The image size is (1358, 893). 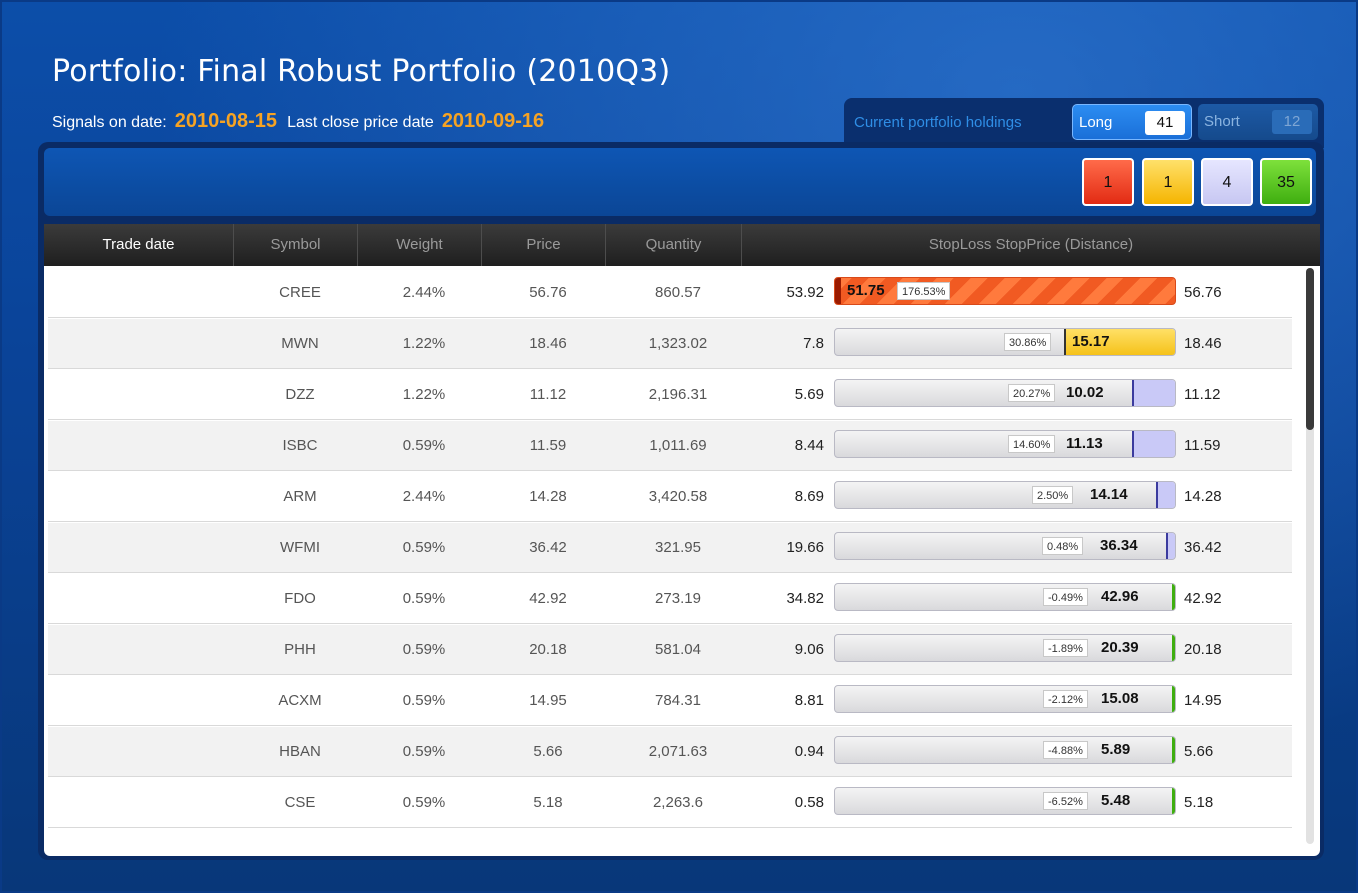 What do you see at coordinates (1005, 597) in the screenshot?
I see `stop-distance-bar: -0.49% 42.96` at bounding box center [1005, 597].